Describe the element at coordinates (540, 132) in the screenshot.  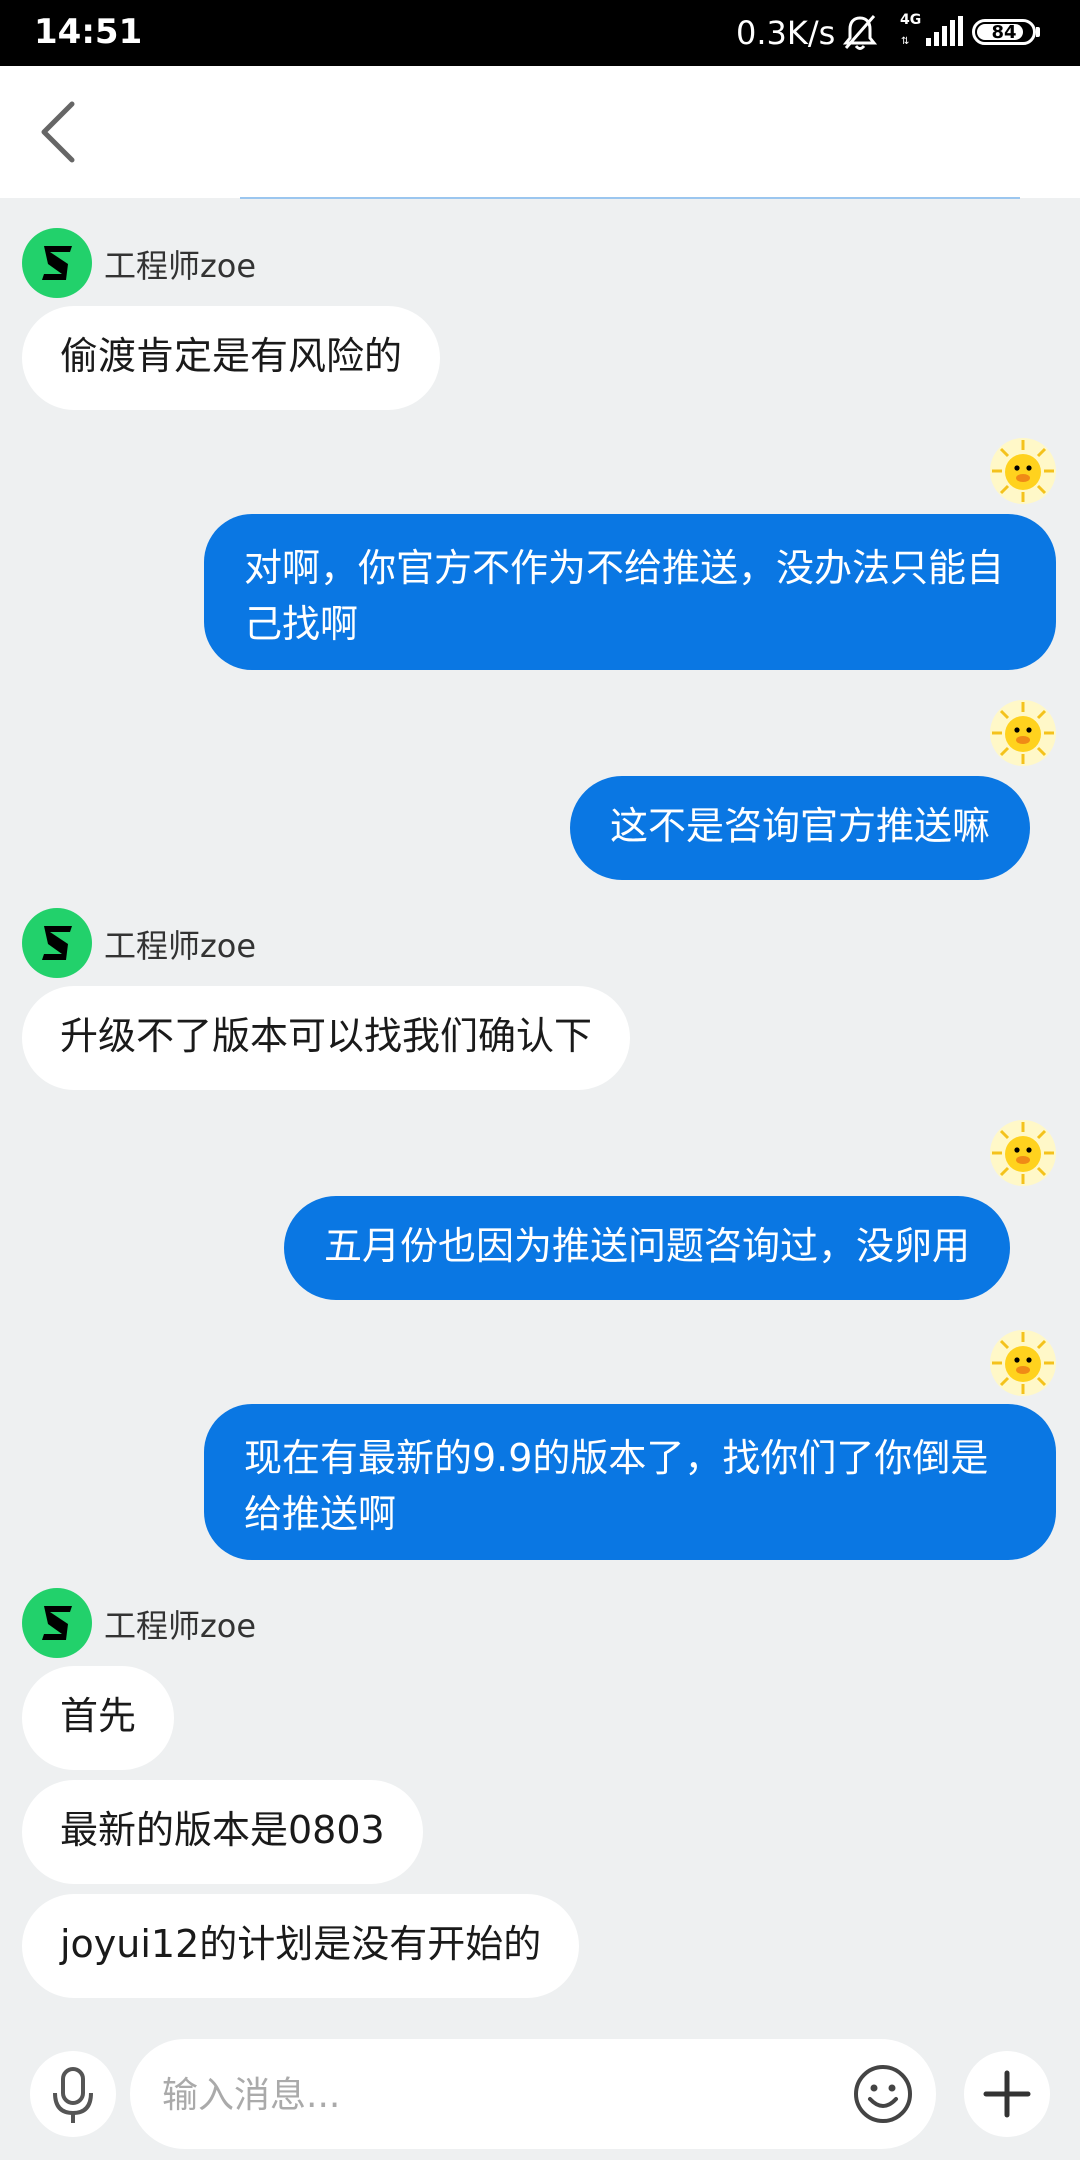
I see `chat-header` at that location.